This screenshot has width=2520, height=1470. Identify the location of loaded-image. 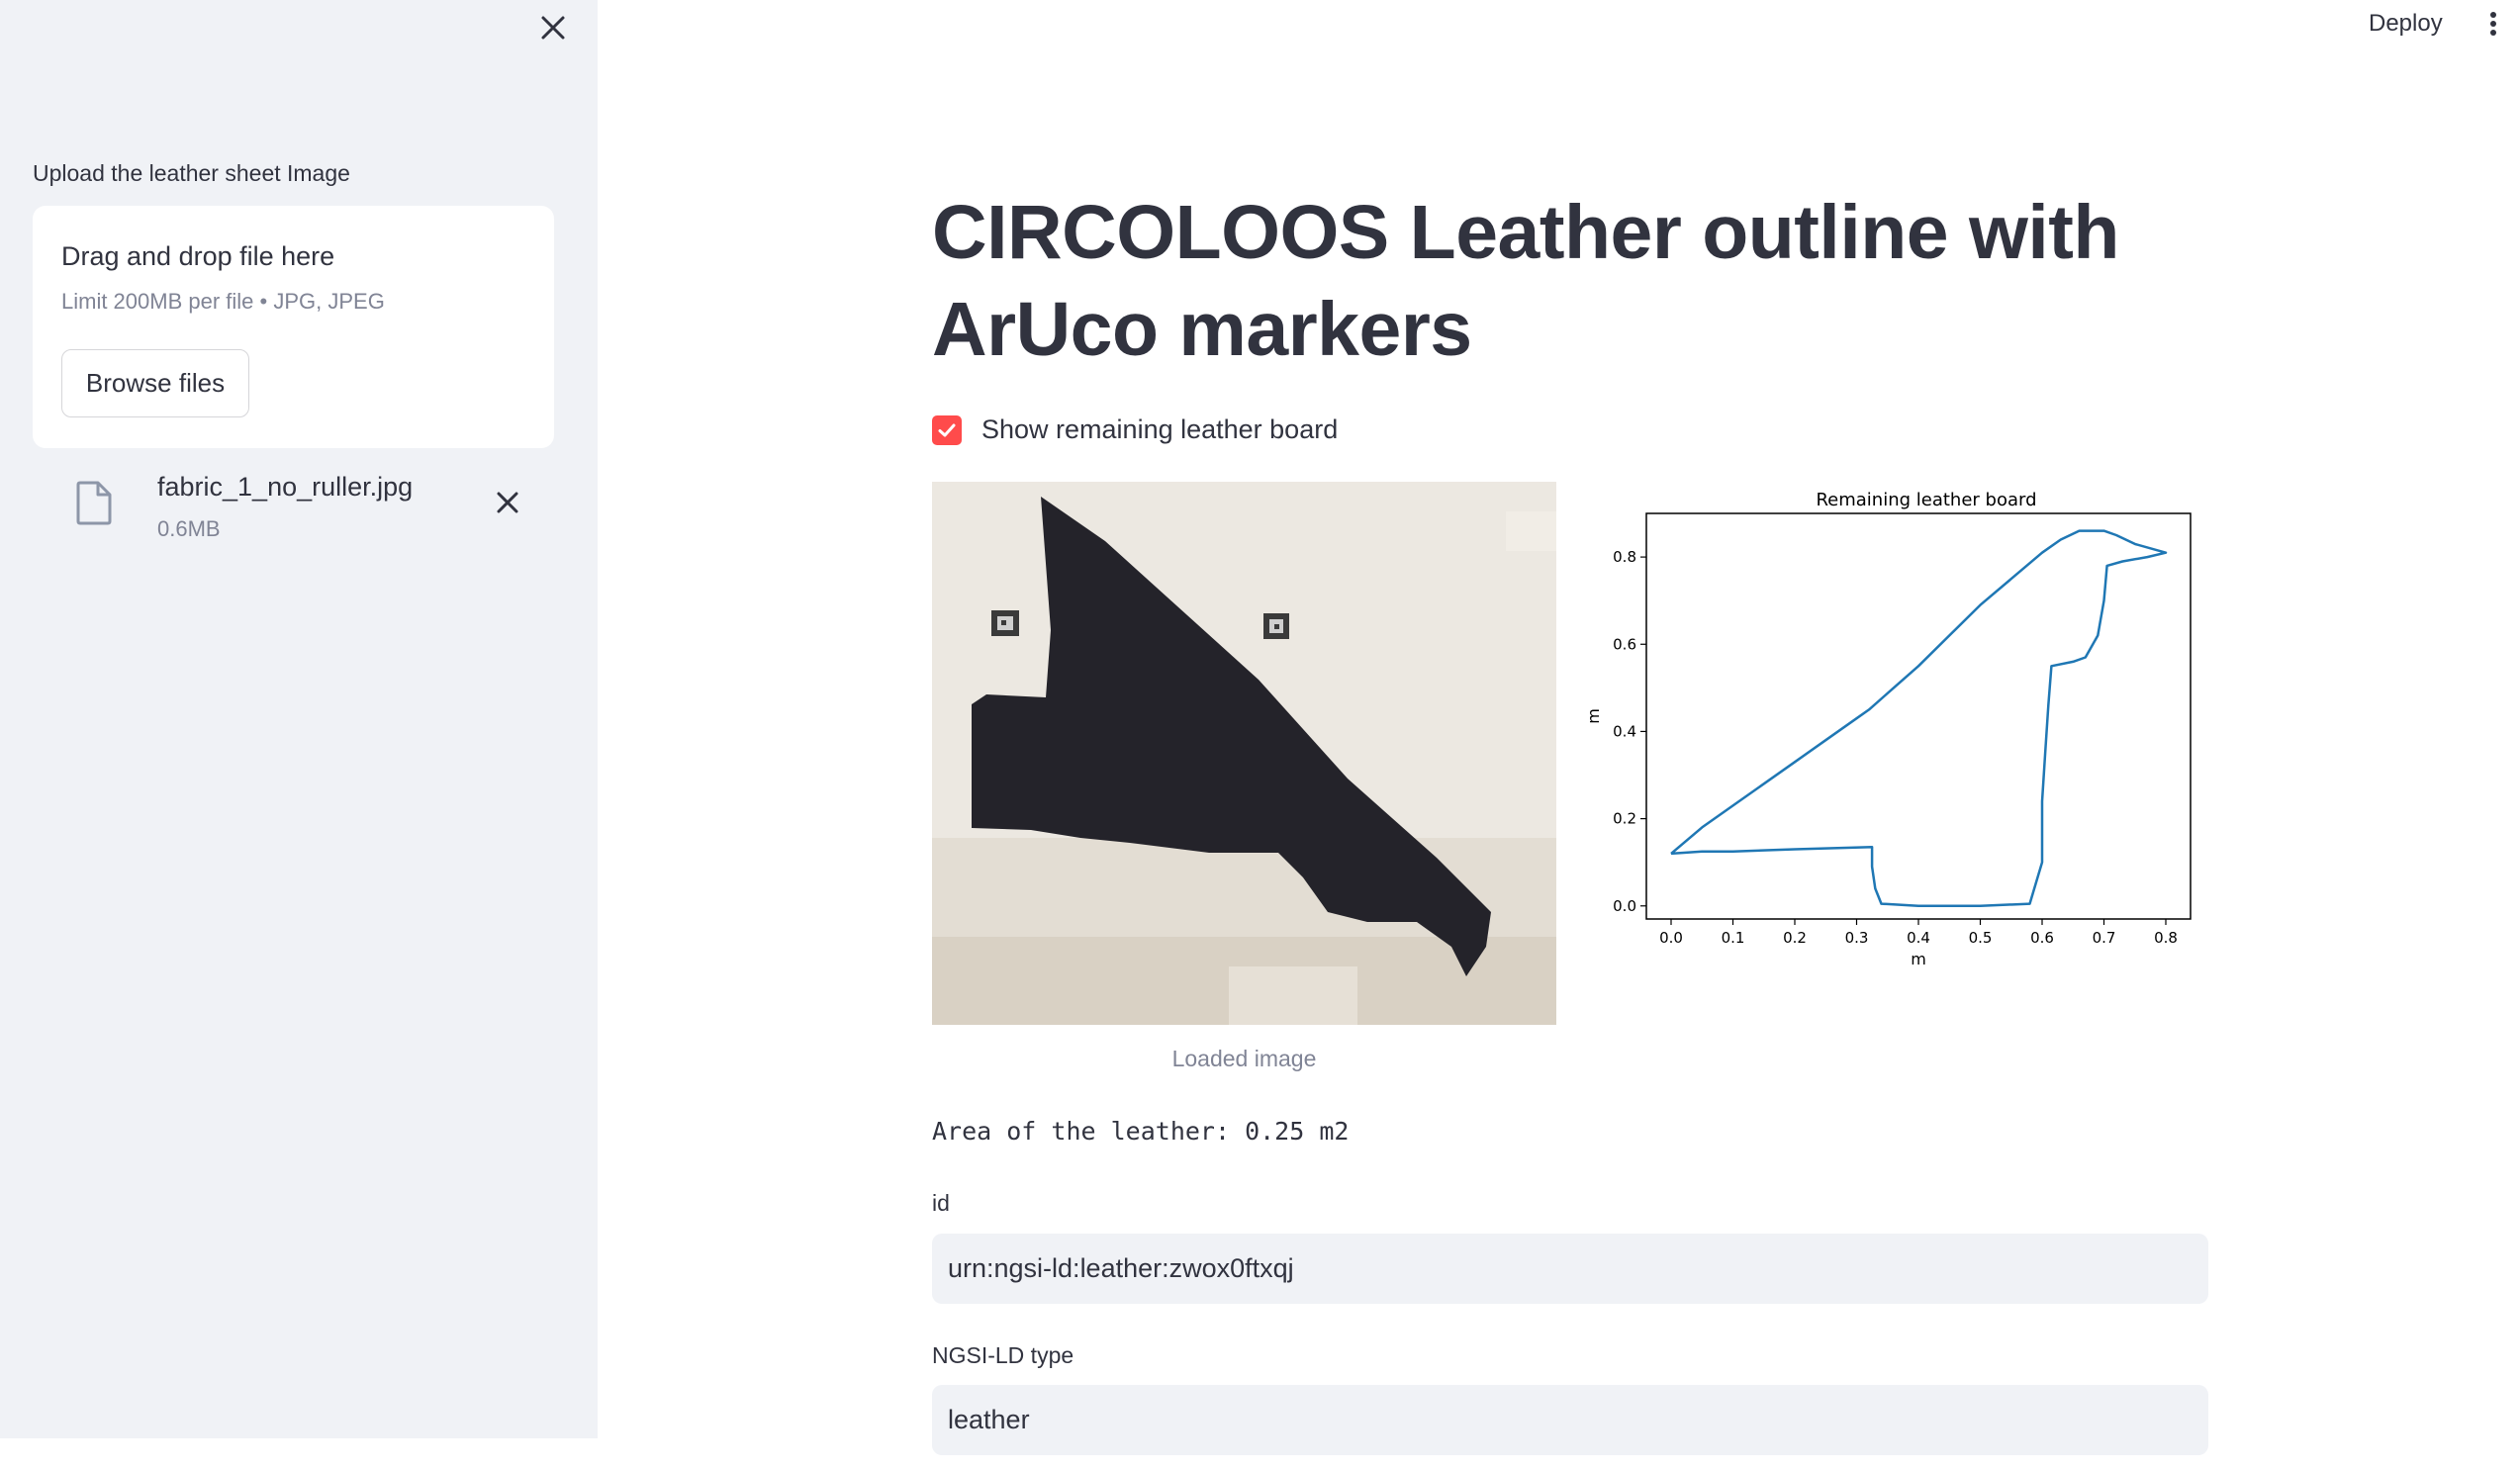
(1244, 754).